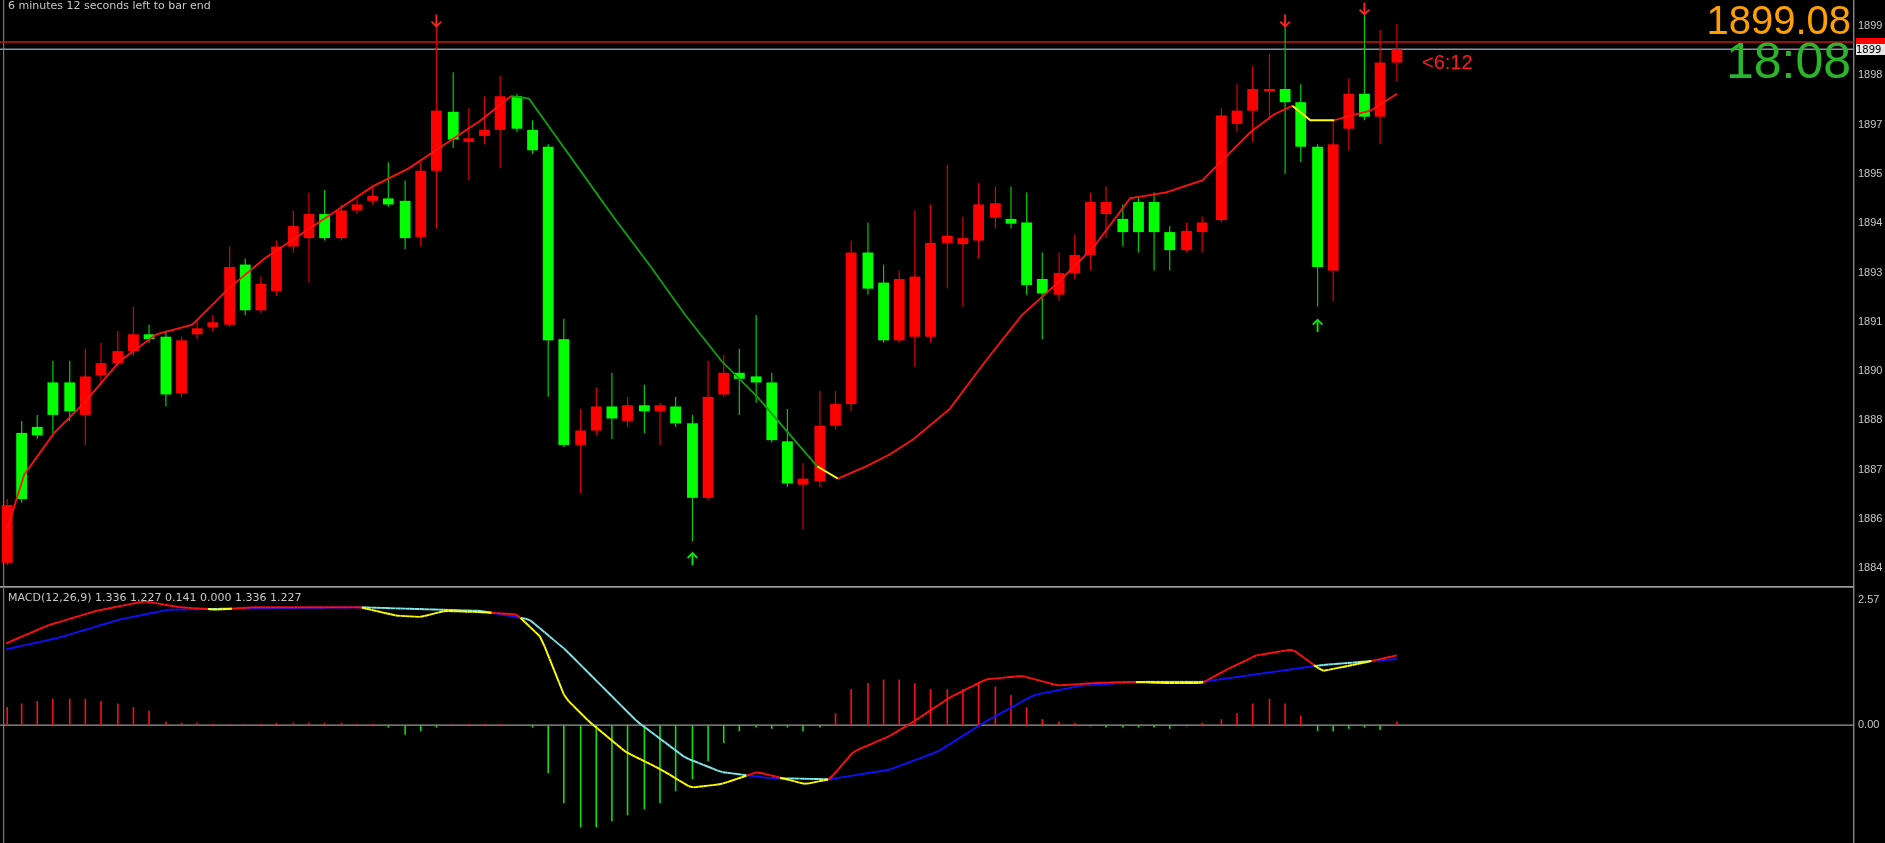 This screenshot has width=1885, height=843. What do you see at coordinates (1870, 568) in the screenshot?
I see `axis-label: 1884` at bounding box center [1870, 568].